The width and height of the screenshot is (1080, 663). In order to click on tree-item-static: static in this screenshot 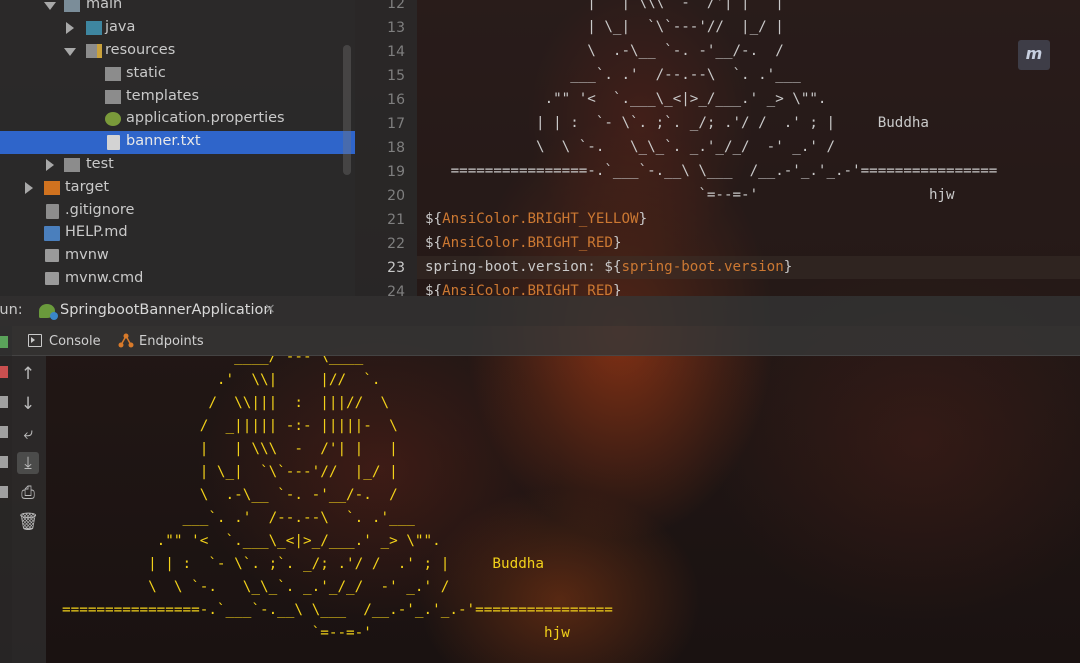, I will do `click(177, 74)`.